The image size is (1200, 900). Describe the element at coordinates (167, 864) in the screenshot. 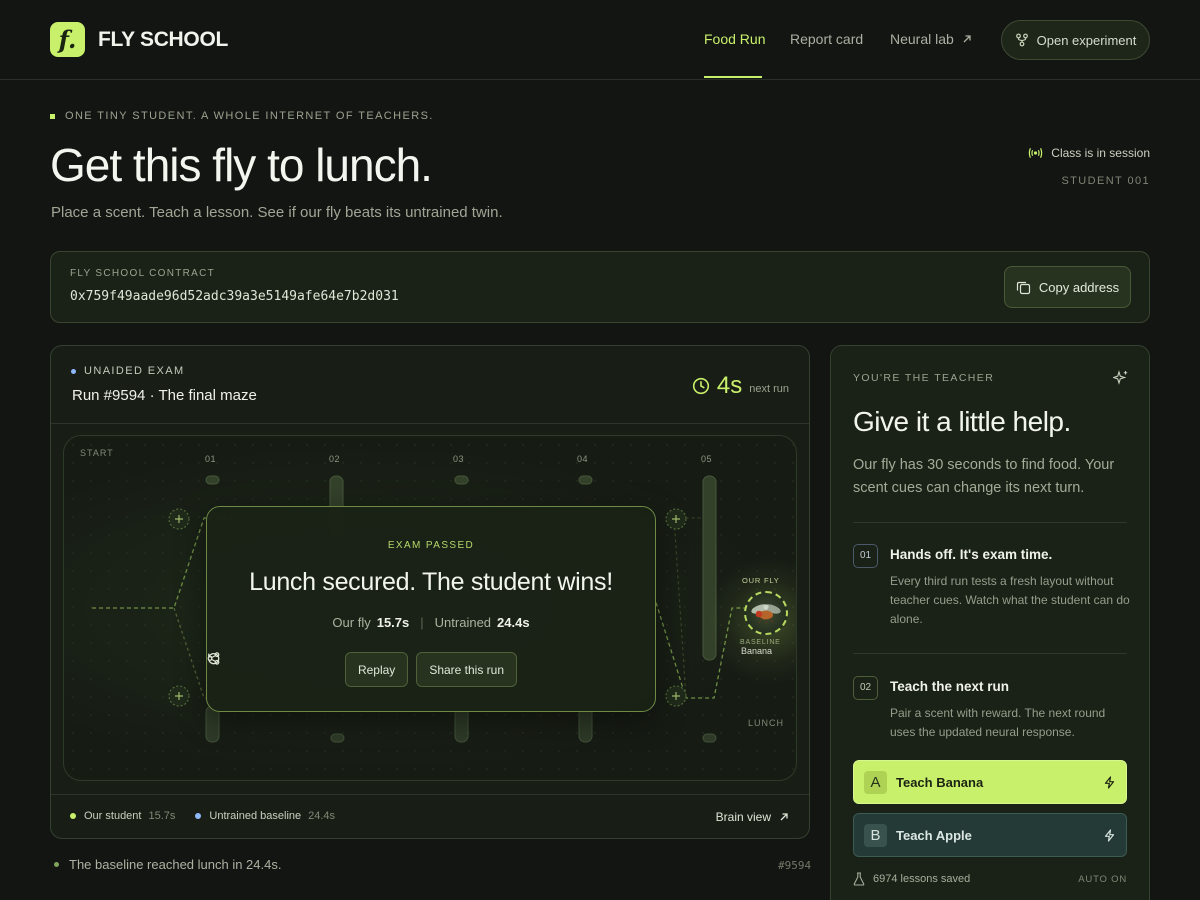

I see `baseline-note: The baseline reached lunch in 24.4s.` at that location.